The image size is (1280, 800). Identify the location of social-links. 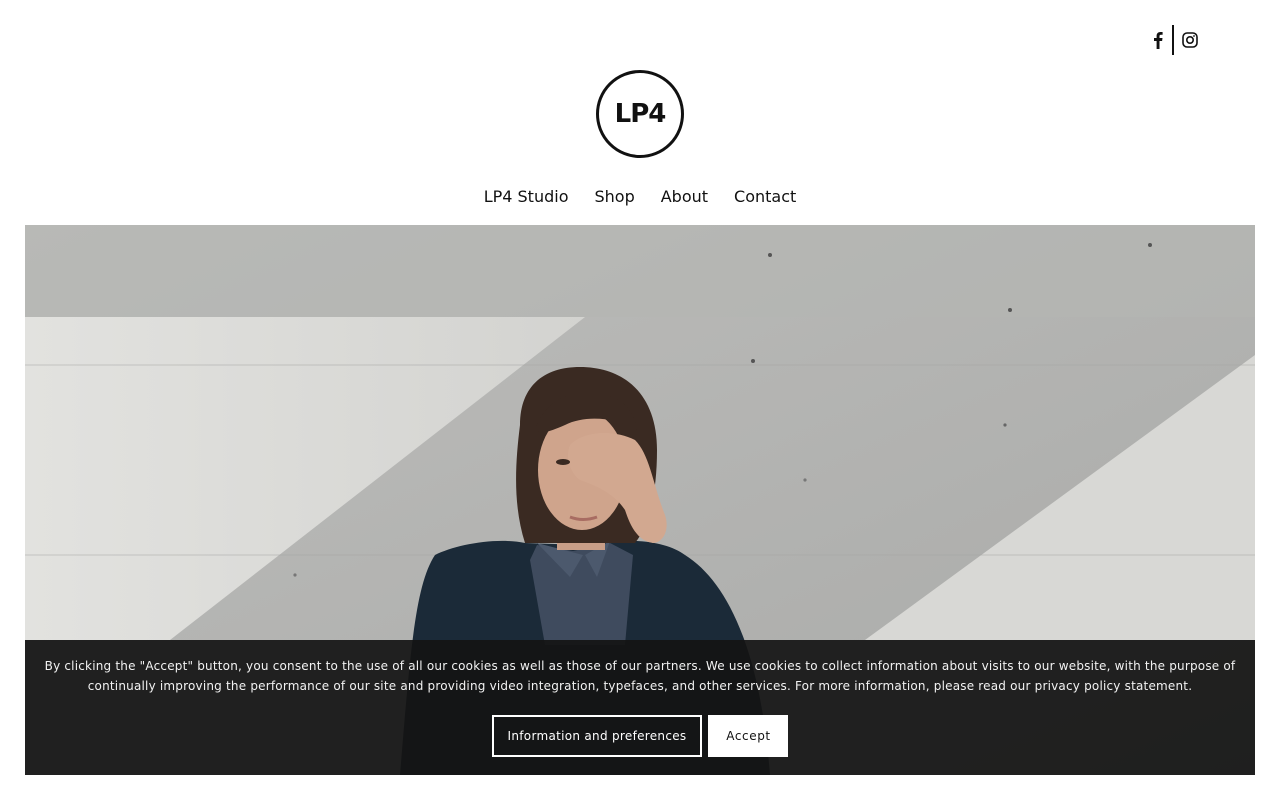
(1174, 40).